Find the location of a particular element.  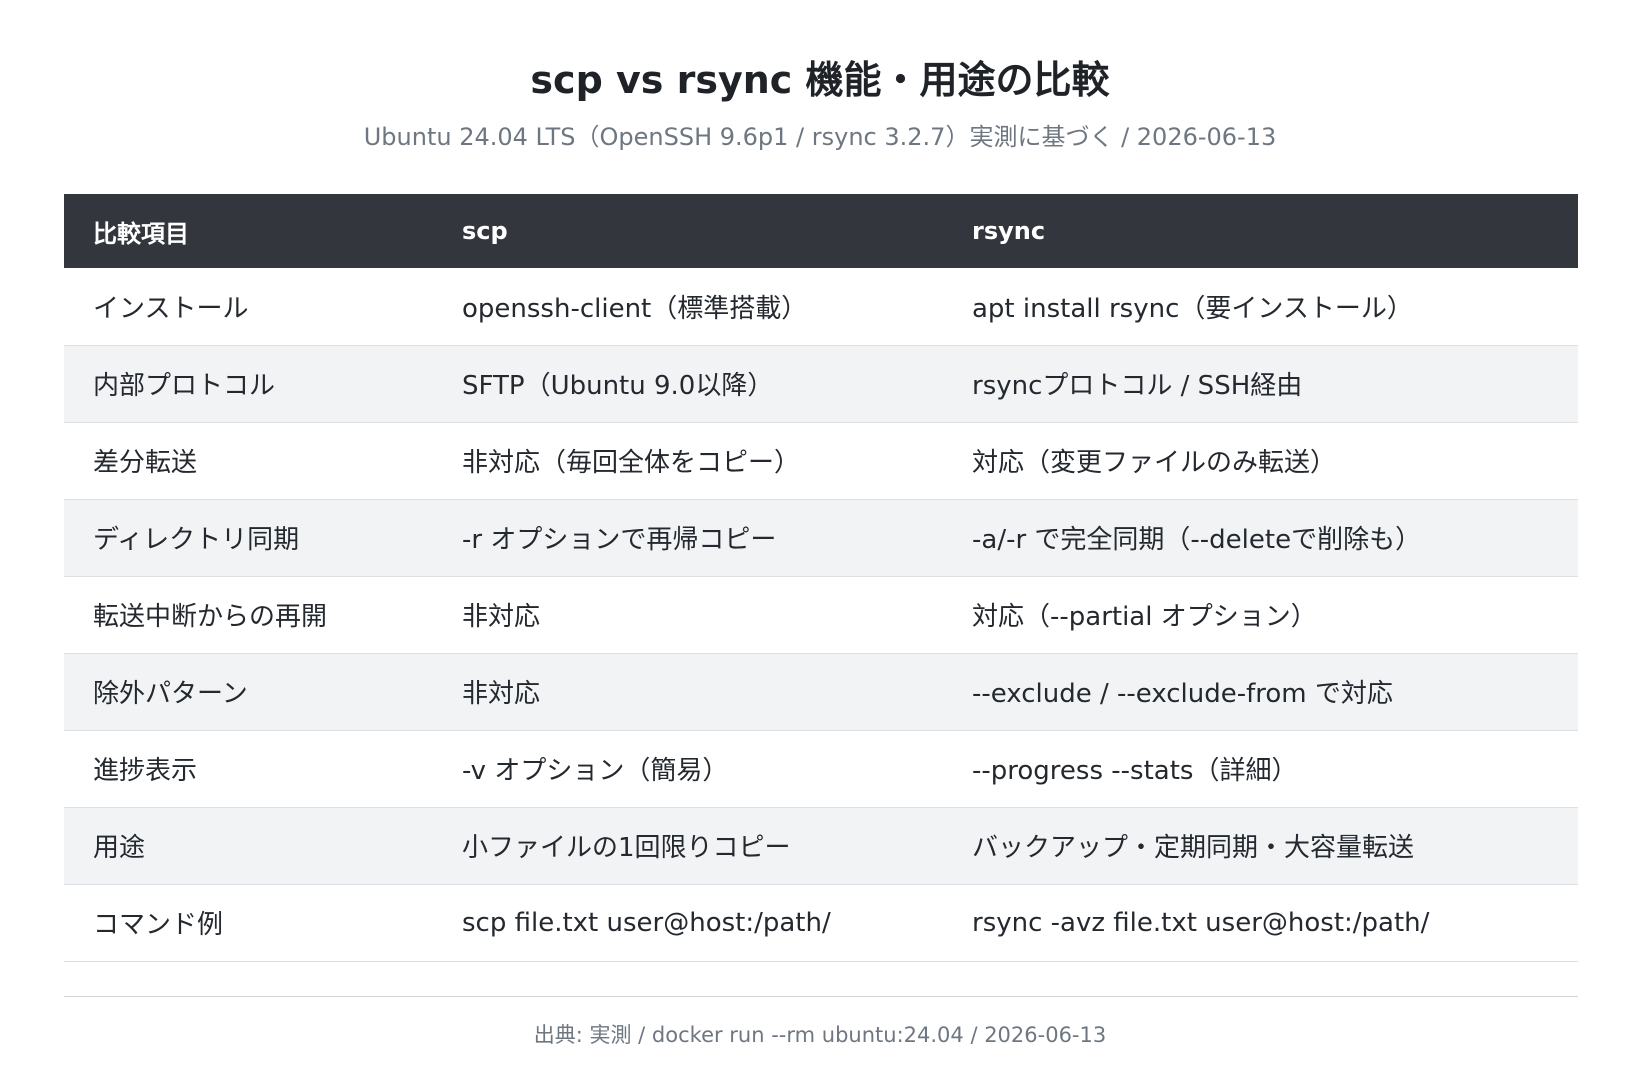

page-title: scp vs rsync 機能・用途の比較 is located at coordinates (820, 80).